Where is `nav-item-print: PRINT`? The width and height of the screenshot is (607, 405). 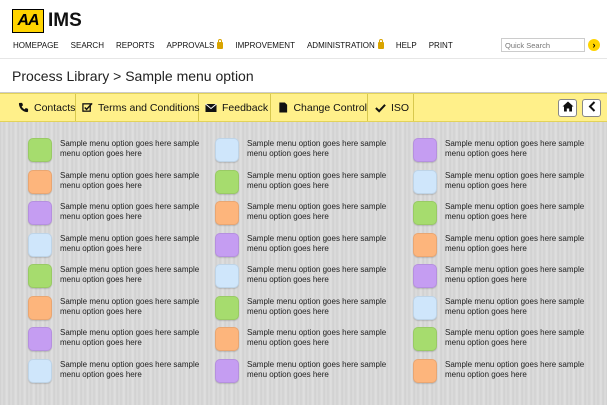
nav-item-print: PRINT is located at coordinates (441, 45).